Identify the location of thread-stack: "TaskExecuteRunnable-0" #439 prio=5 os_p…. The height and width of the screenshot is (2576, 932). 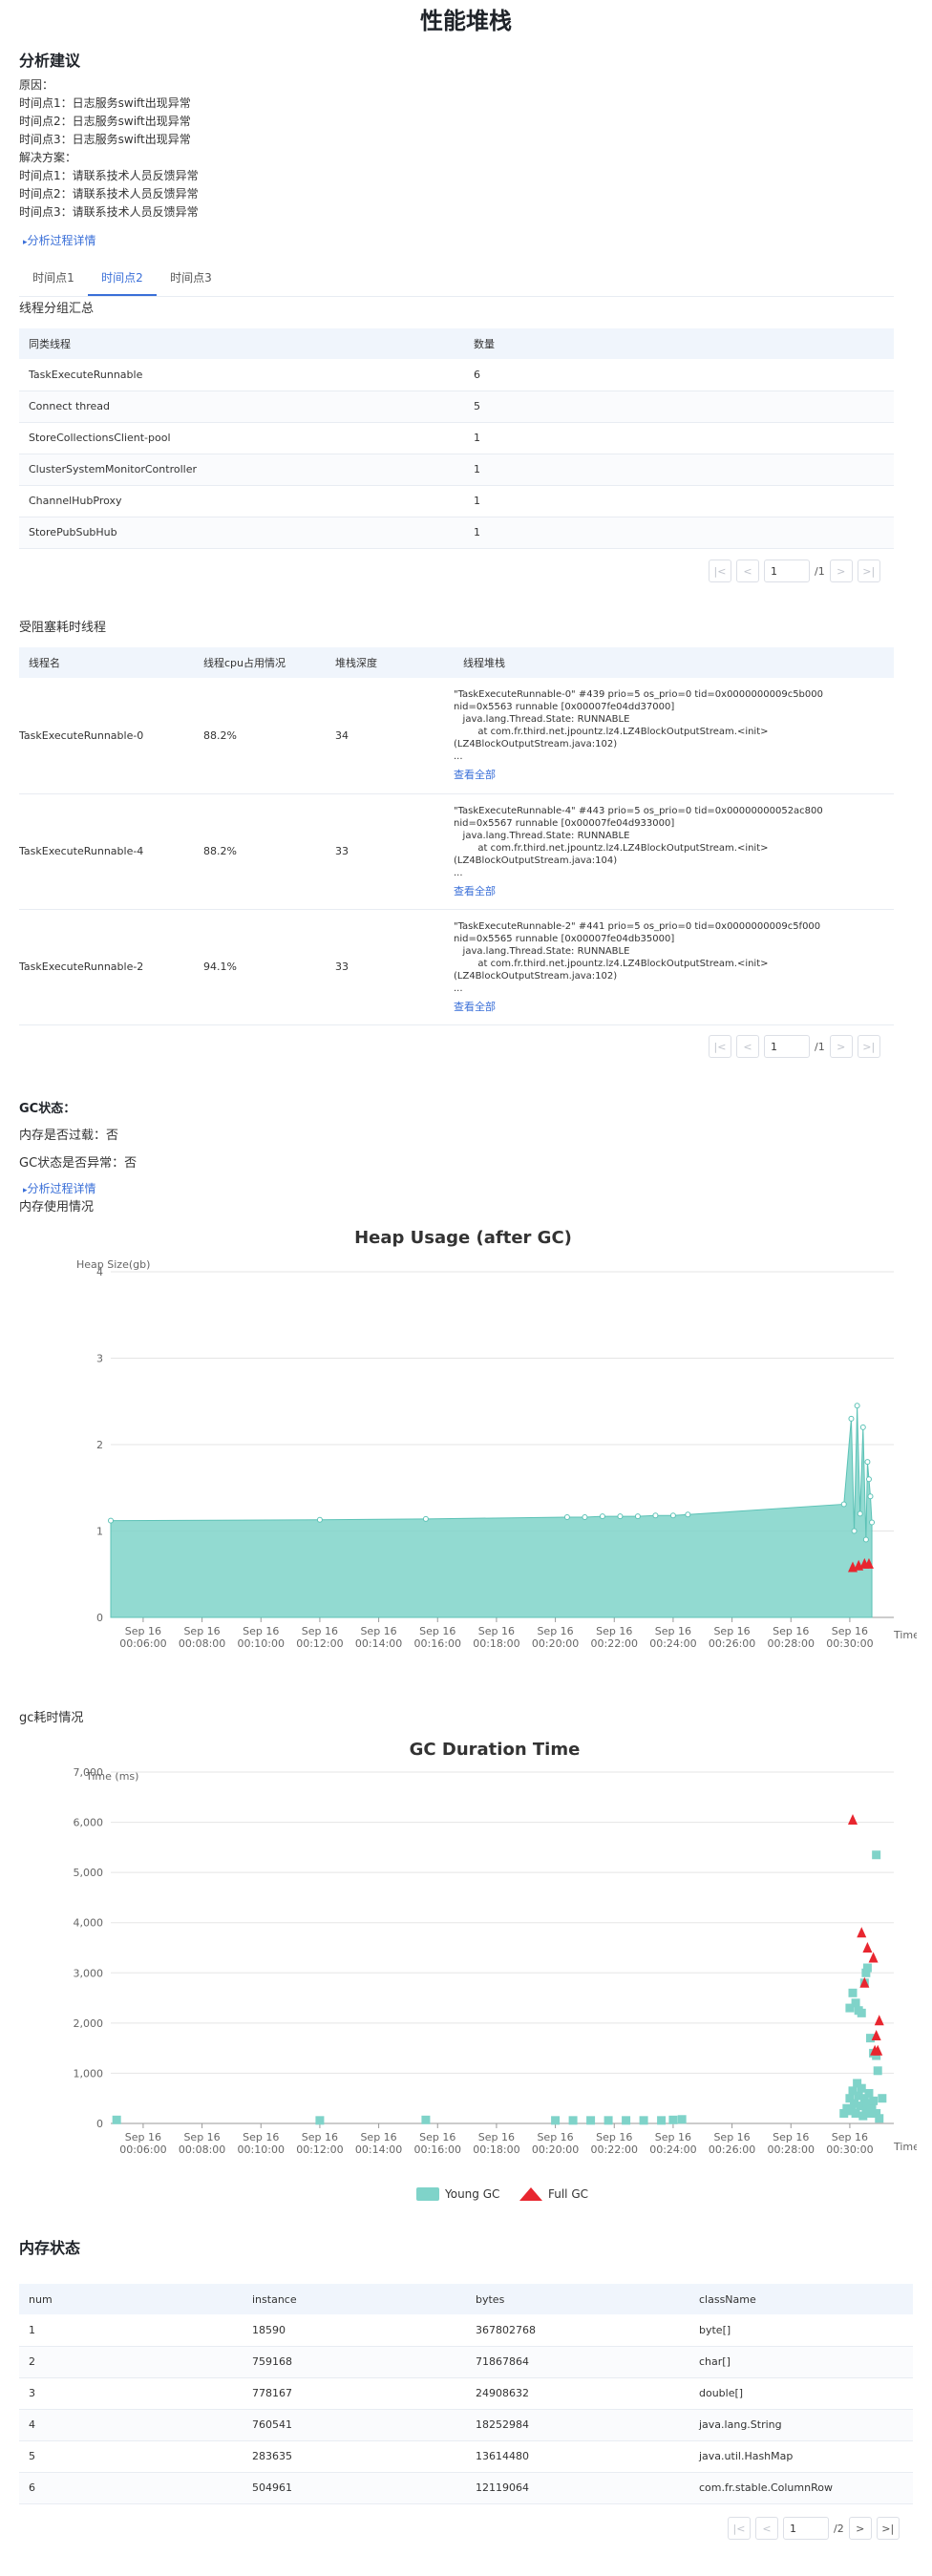
(638, 726).